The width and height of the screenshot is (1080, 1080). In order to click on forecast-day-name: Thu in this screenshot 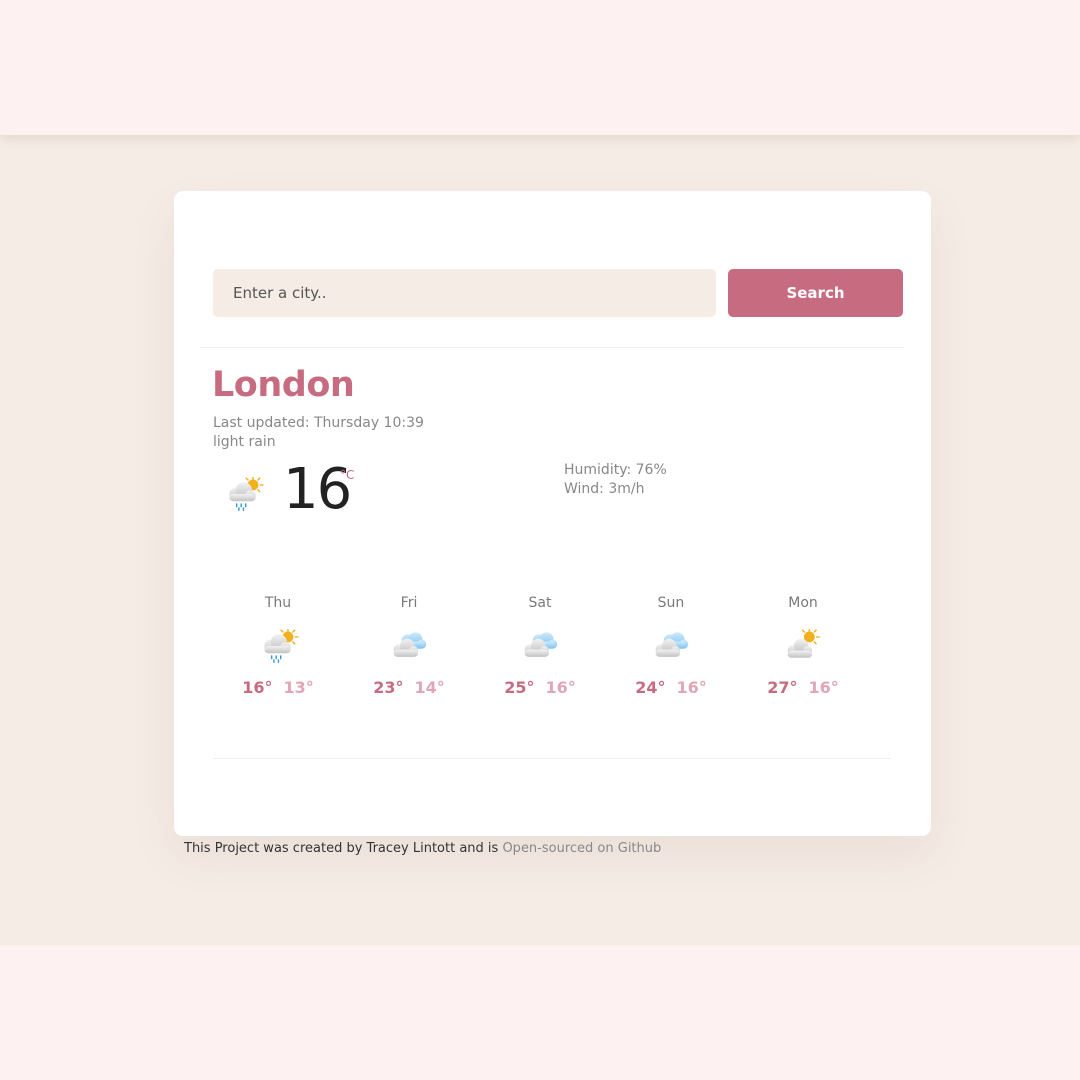, I will do `click(278, 603)`.